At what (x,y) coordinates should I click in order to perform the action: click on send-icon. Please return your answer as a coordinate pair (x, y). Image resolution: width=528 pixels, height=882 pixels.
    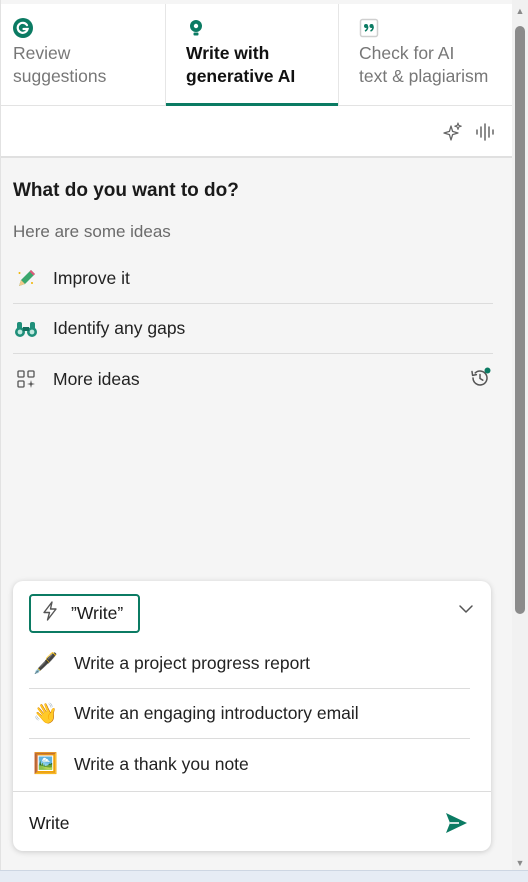
    Looking at the image, I should click on (456, 823).